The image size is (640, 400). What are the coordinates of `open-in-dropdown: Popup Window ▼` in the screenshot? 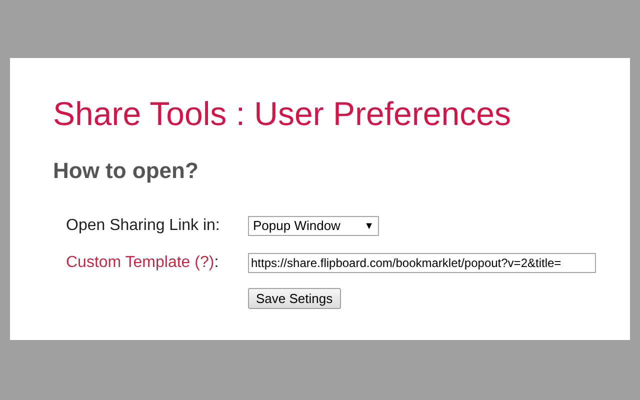 It's located at (313, 226).